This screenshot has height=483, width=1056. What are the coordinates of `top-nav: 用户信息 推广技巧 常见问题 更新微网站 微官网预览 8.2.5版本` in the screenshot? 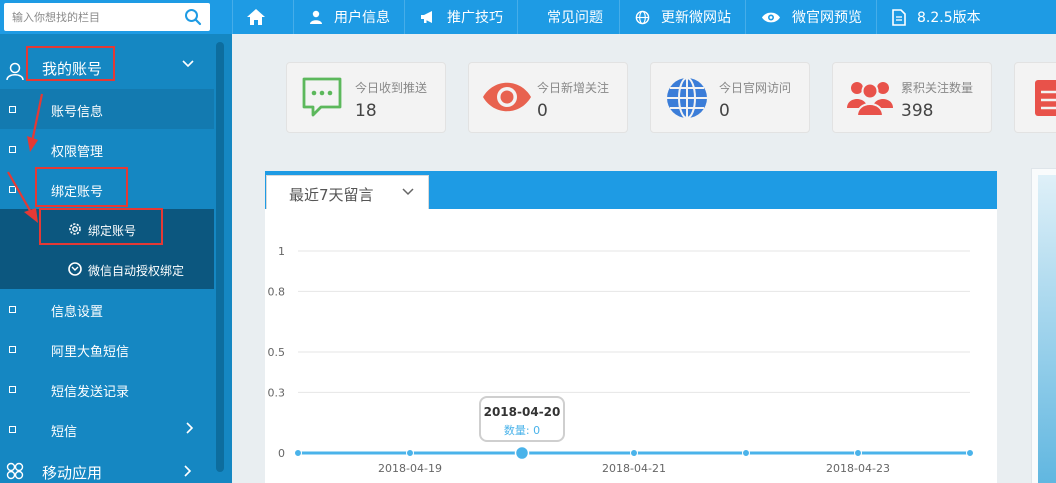 It's located at (613, 17).